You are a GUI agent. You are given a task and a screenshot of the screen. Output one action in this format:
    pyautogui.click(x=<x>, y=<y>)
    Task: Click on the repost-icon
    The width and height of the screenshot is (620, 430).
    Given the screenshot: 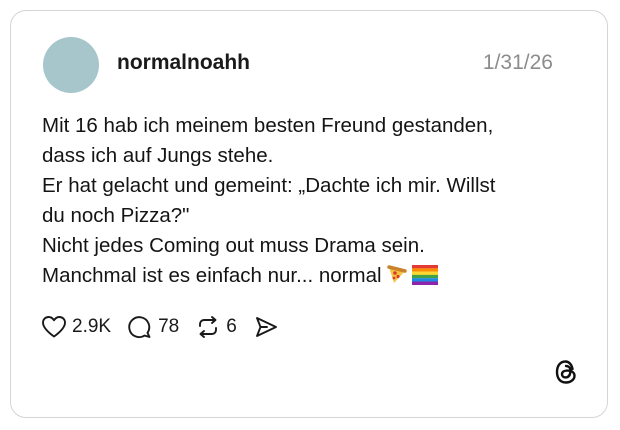 What is the action you would take?
    pyautogui.click(x=208, y=327)
    